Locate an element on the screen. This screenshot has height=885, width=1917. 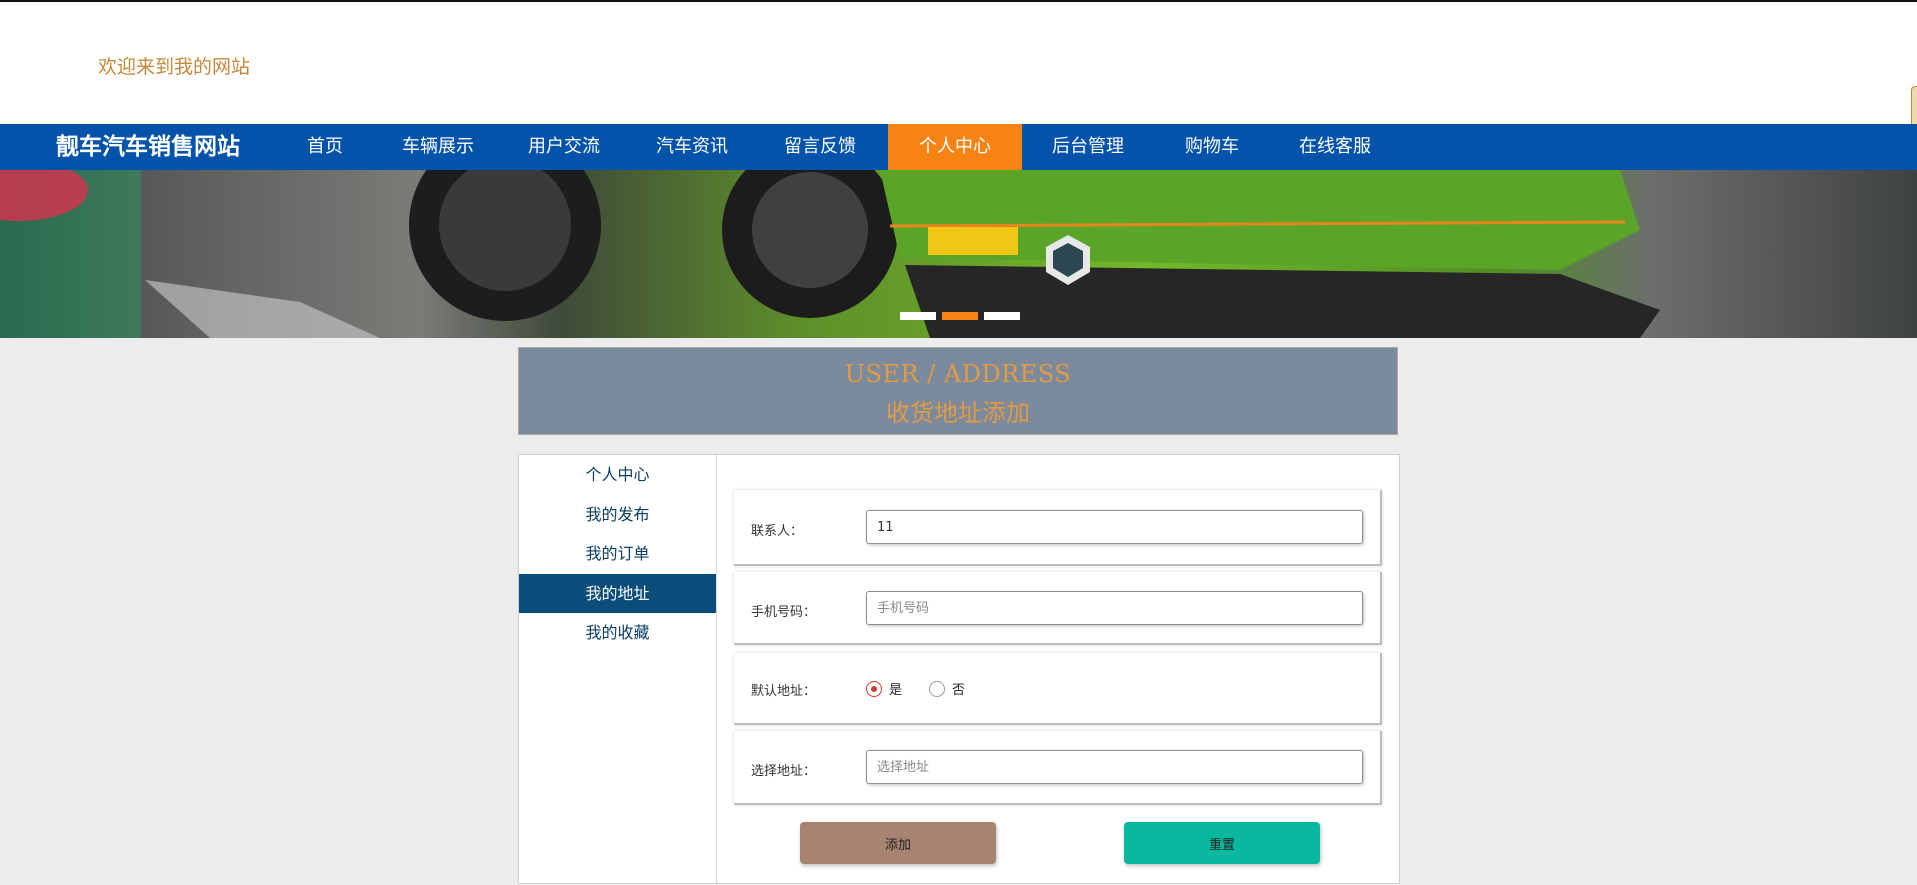
phone-row: 手机号码： is located at coordinates (1058, 608).